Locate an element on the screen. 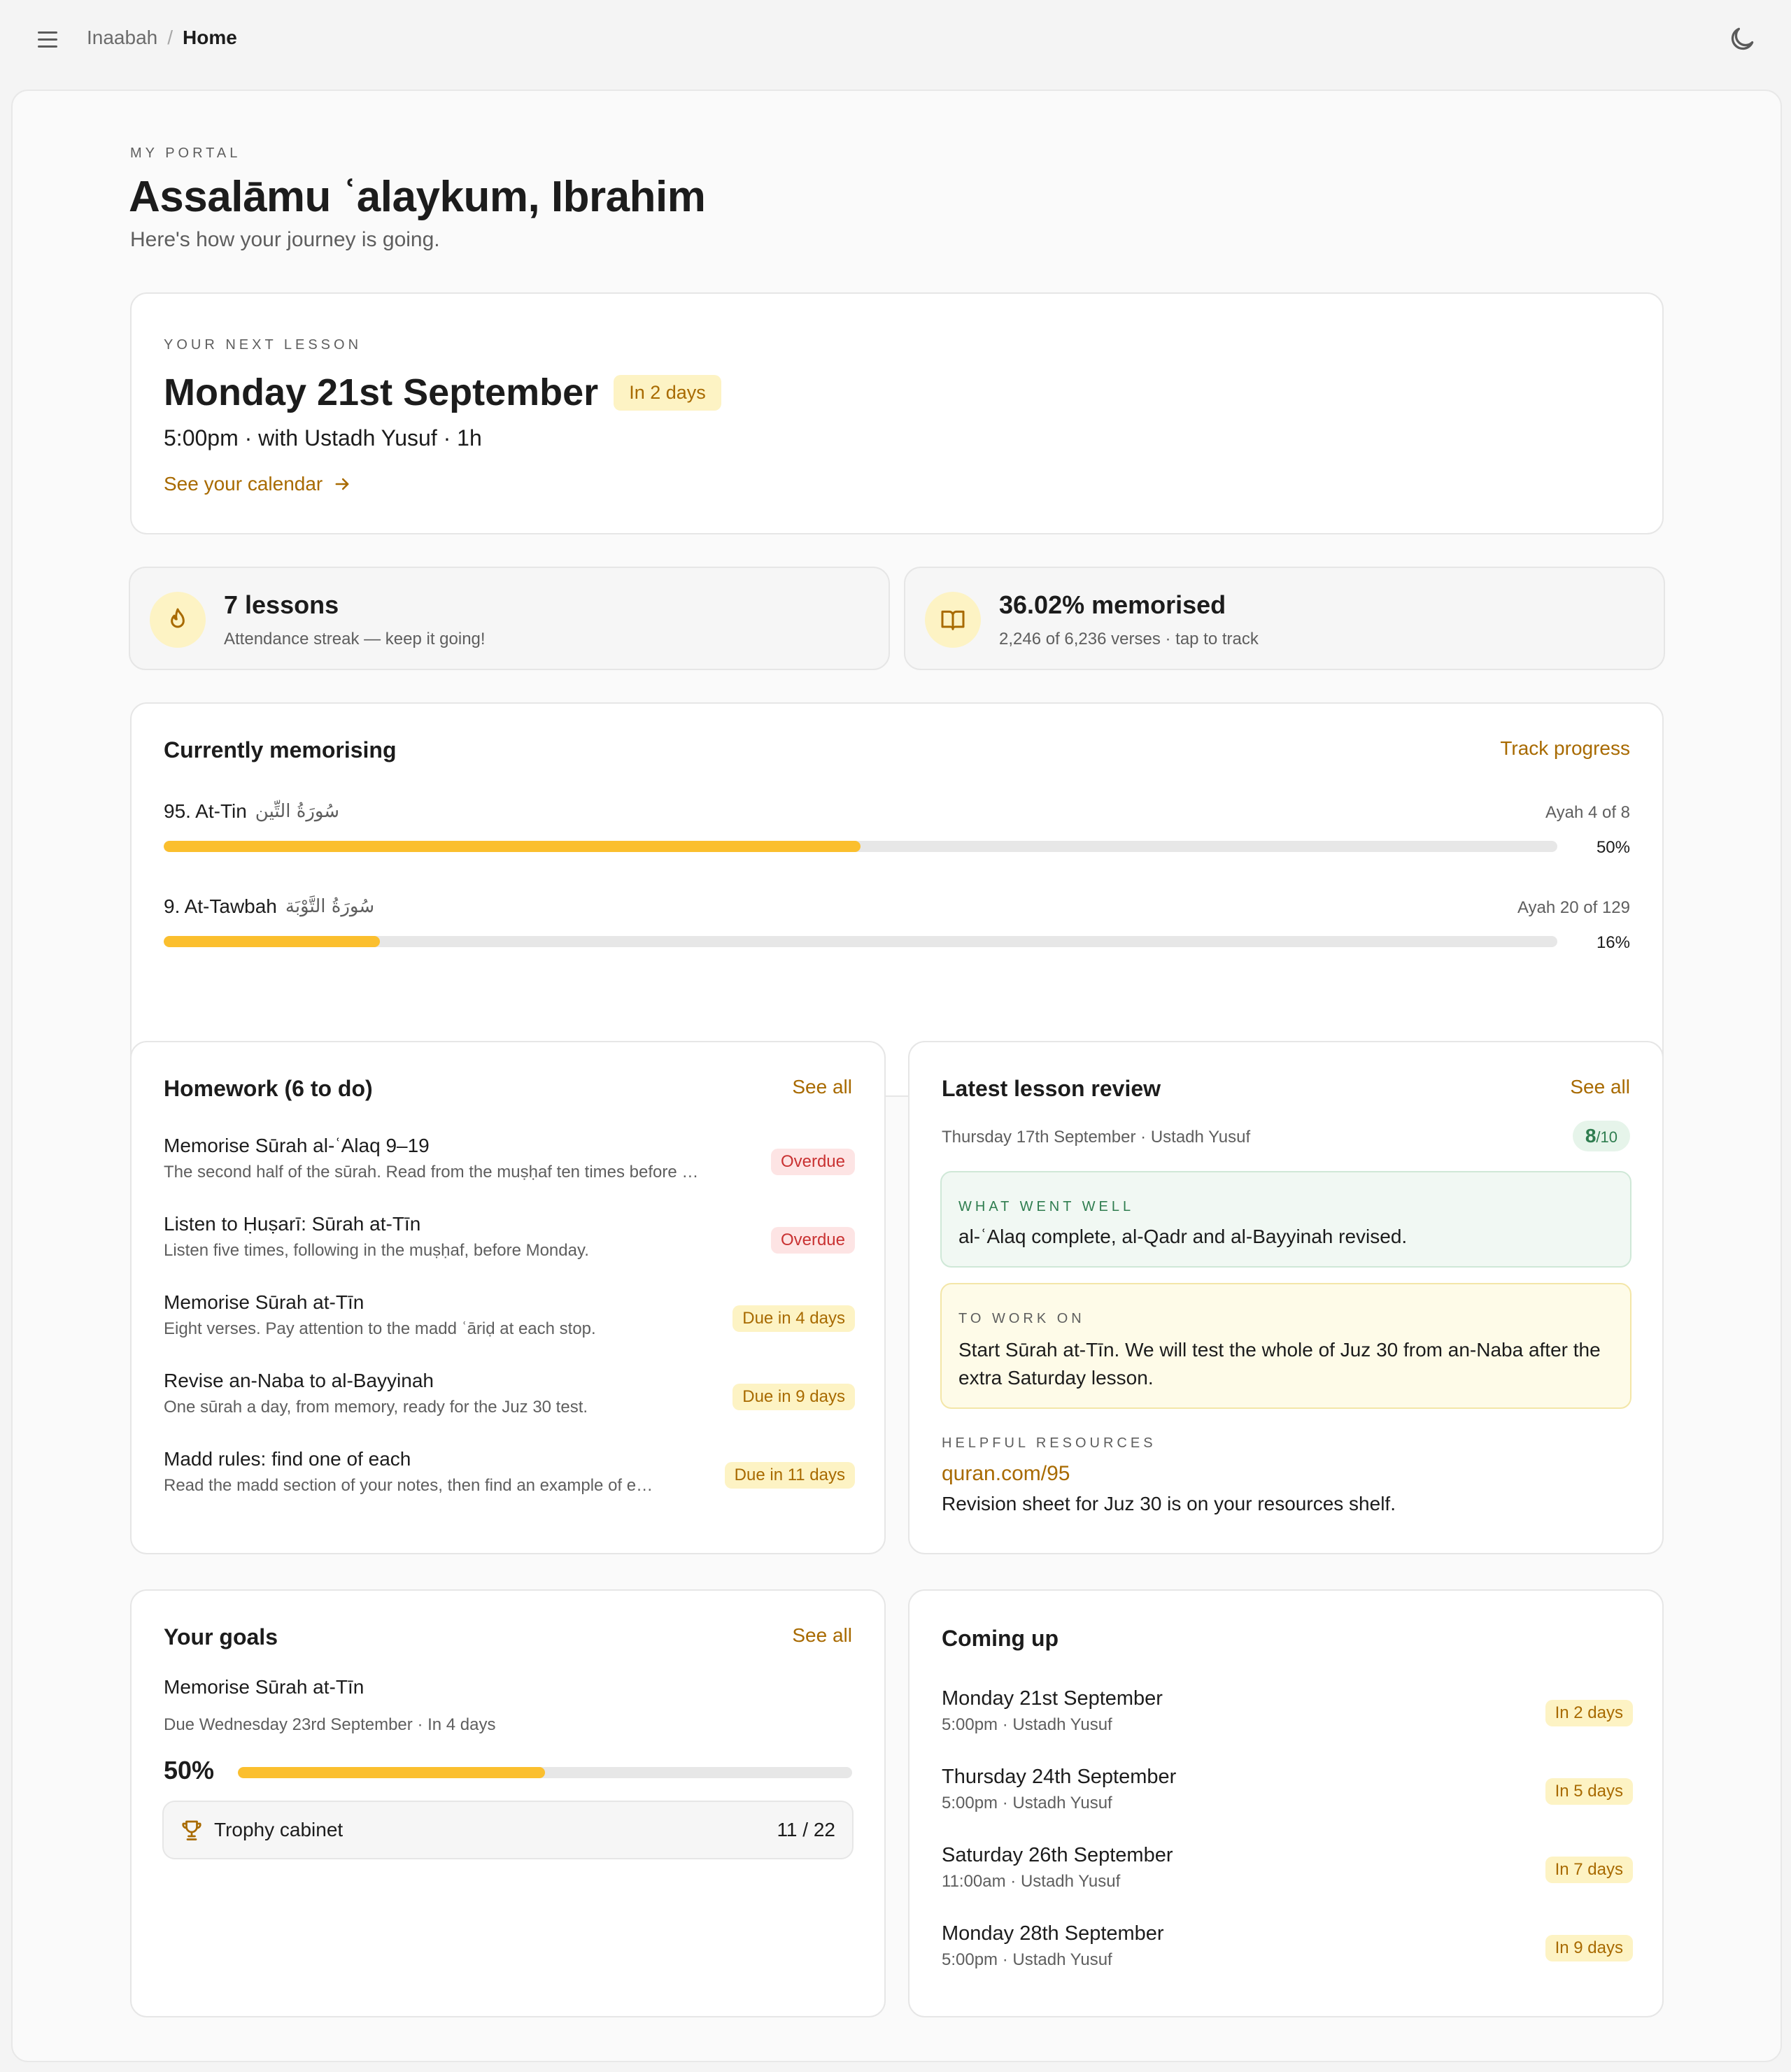 The width and height of the screenshot is (1791, 2072). track-progress-link: Track progress is located at coordinates (1565, 748).